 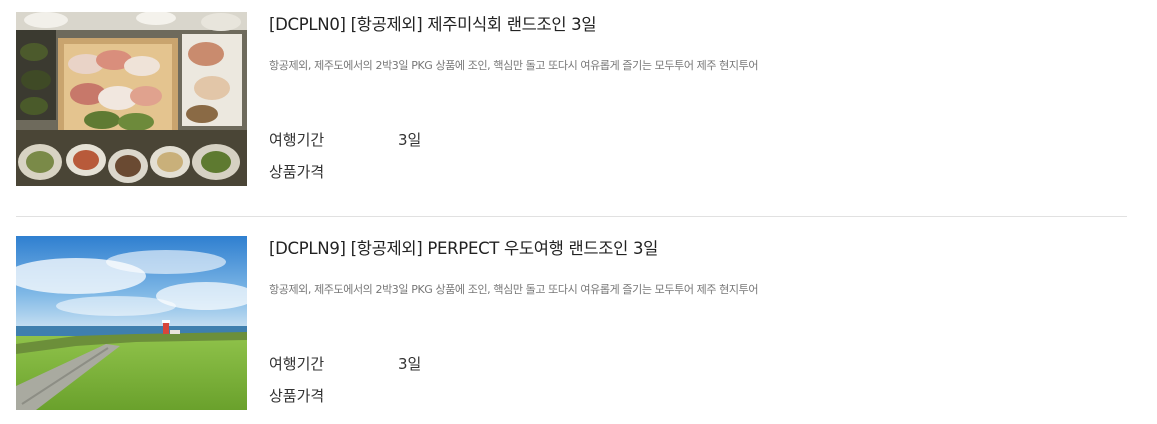 I want to click on product-title: [DCPLN9] [항공제외] PERPECT 우도여행 랜드조인 3일, so click(x=463, y=249).